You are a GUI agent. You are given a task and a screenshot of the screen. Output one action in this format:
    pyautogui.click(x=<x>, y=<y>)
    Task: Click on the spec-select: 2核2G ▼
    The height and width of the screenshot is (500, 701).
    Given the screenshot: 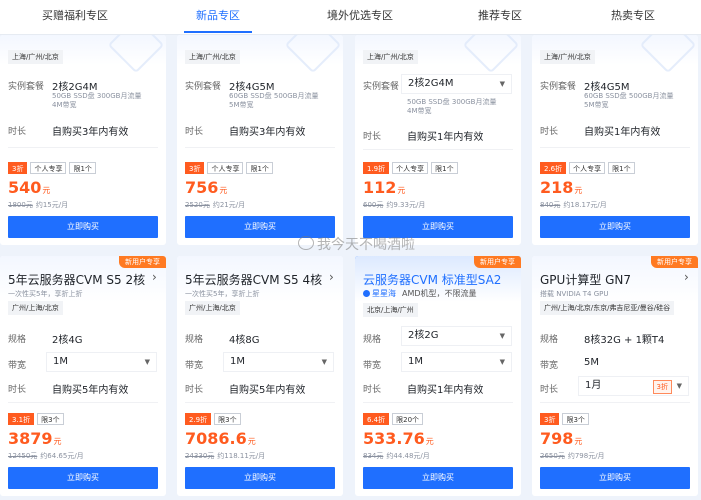 What is the action you would take?
    pyautogui.click(x=456, y=336)
    